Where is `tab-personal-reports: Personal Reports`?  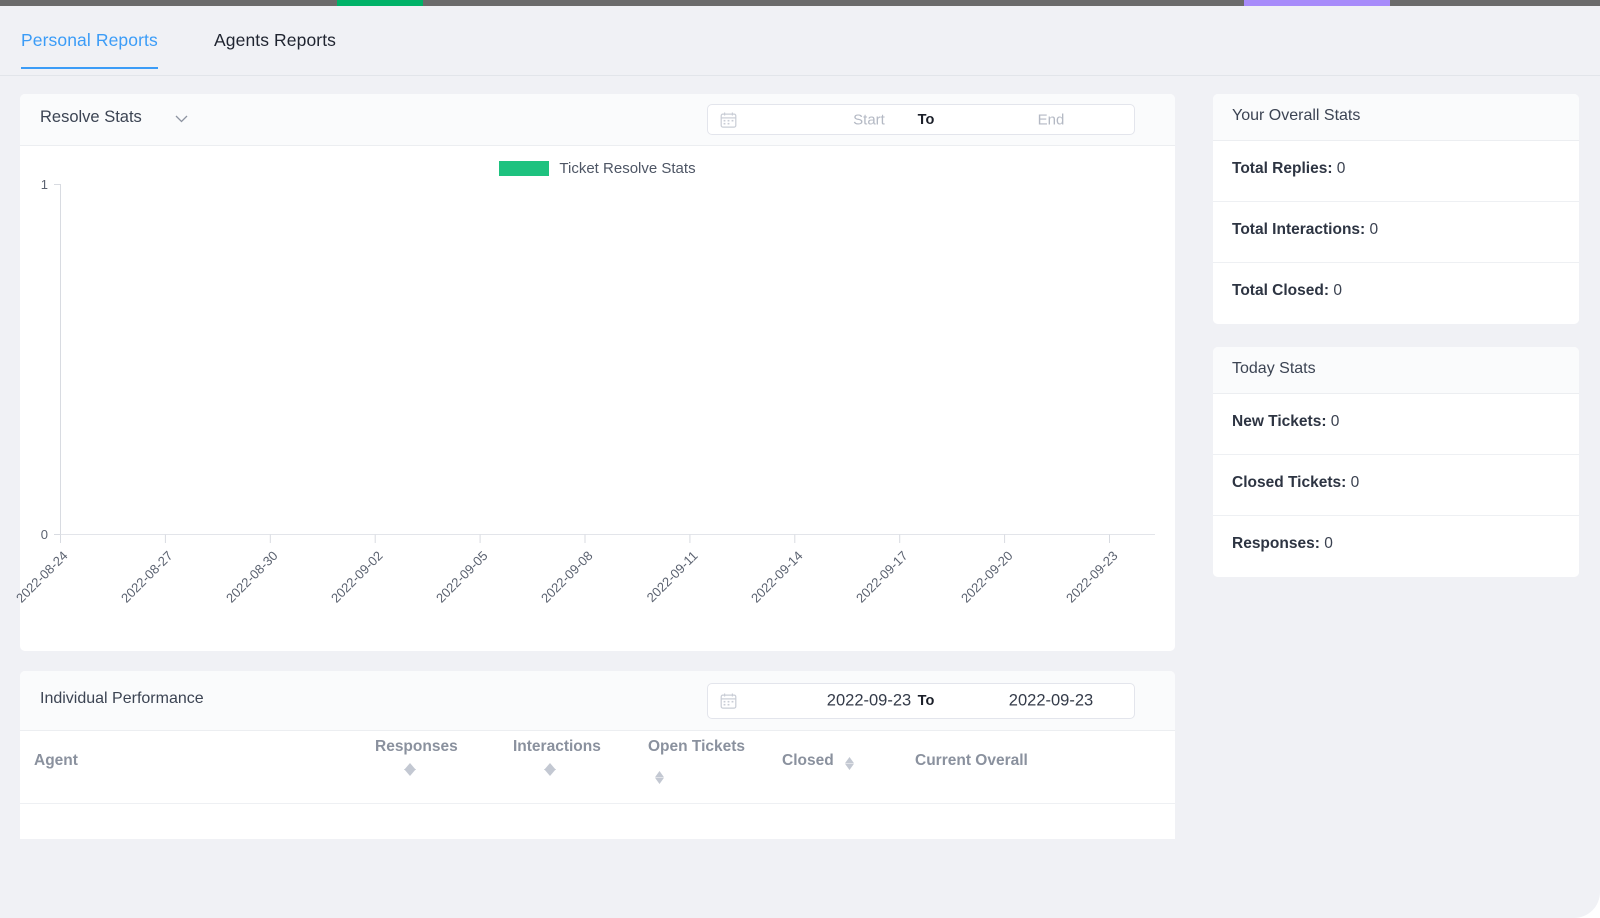 tab-personal-reports: Personal Reports is located at coordinates (89, 49).